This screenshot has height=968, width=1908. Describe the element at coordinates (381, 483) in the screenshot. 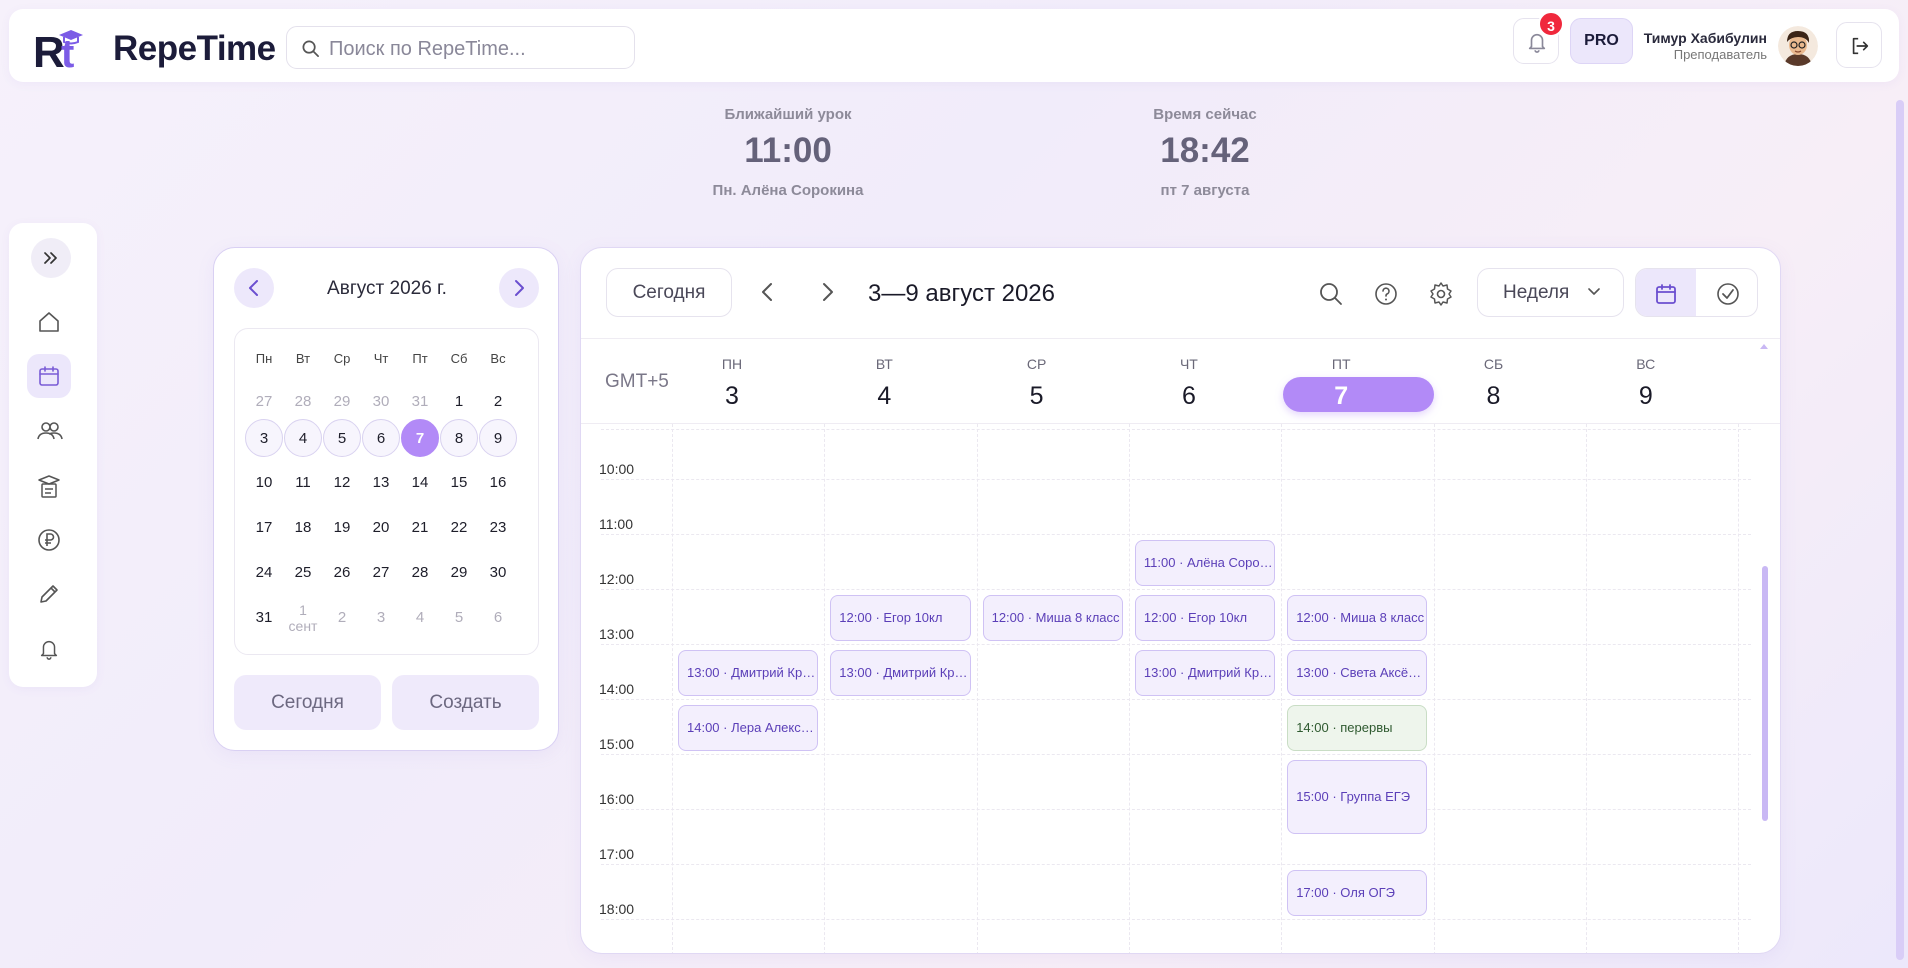

I see `mini-calendar-day: 13` at that location.